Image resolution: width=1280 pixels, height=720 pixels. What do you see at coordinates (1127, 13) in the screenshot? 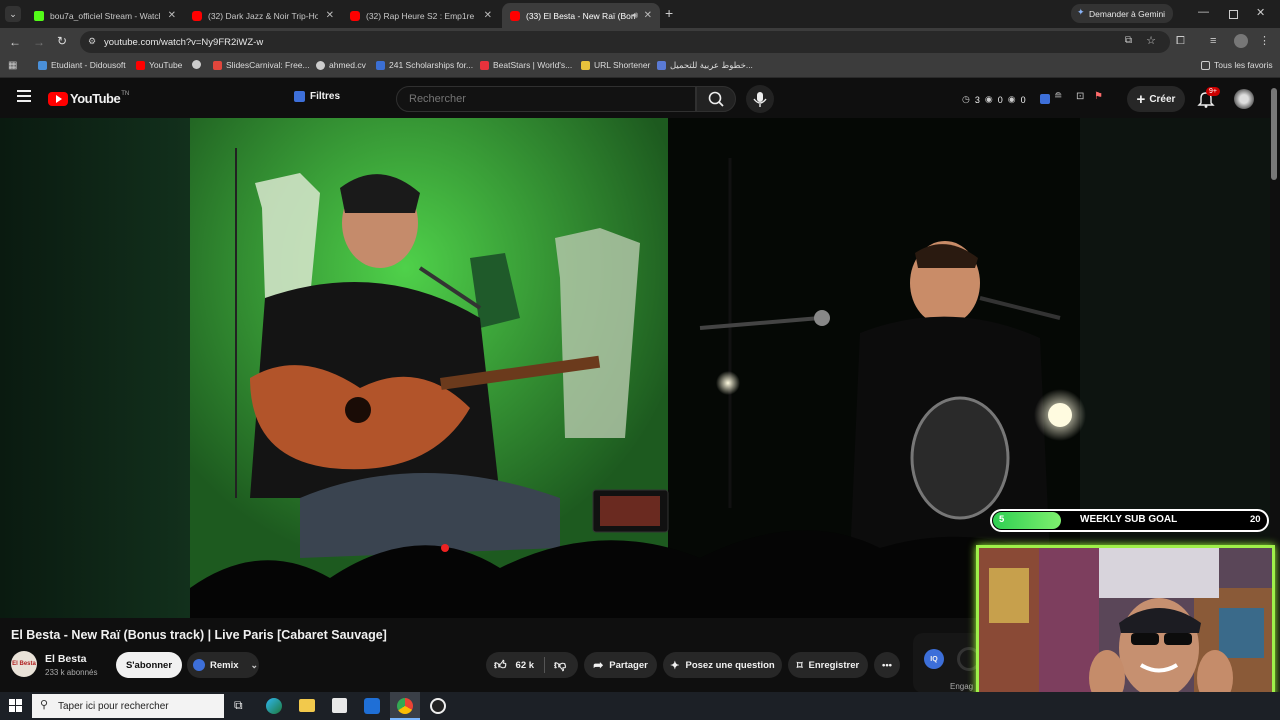
I see `gemini-label: Demander à Gemini` at bounding box center [1127, 13].